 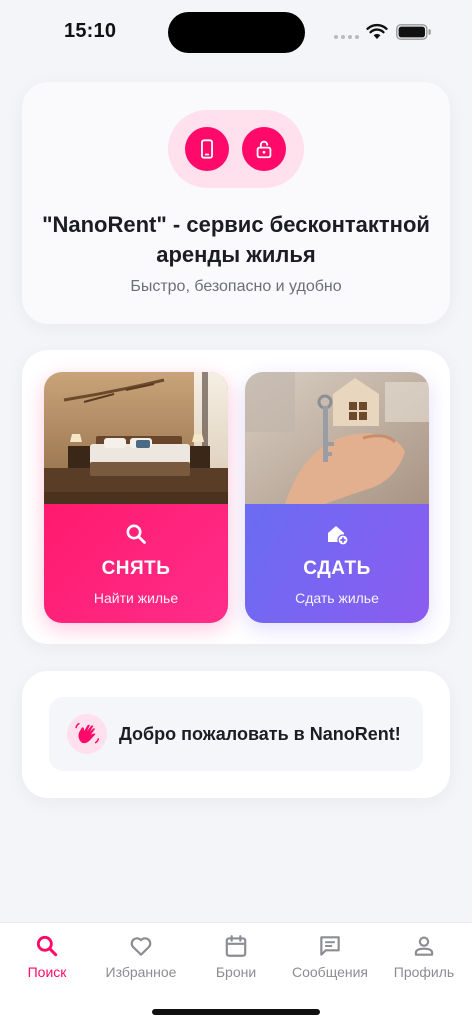 What do you see at coordinates (236, 959) in the screenshot?
I see `tab-bookings: Брони` at bounding box center [236, 959].